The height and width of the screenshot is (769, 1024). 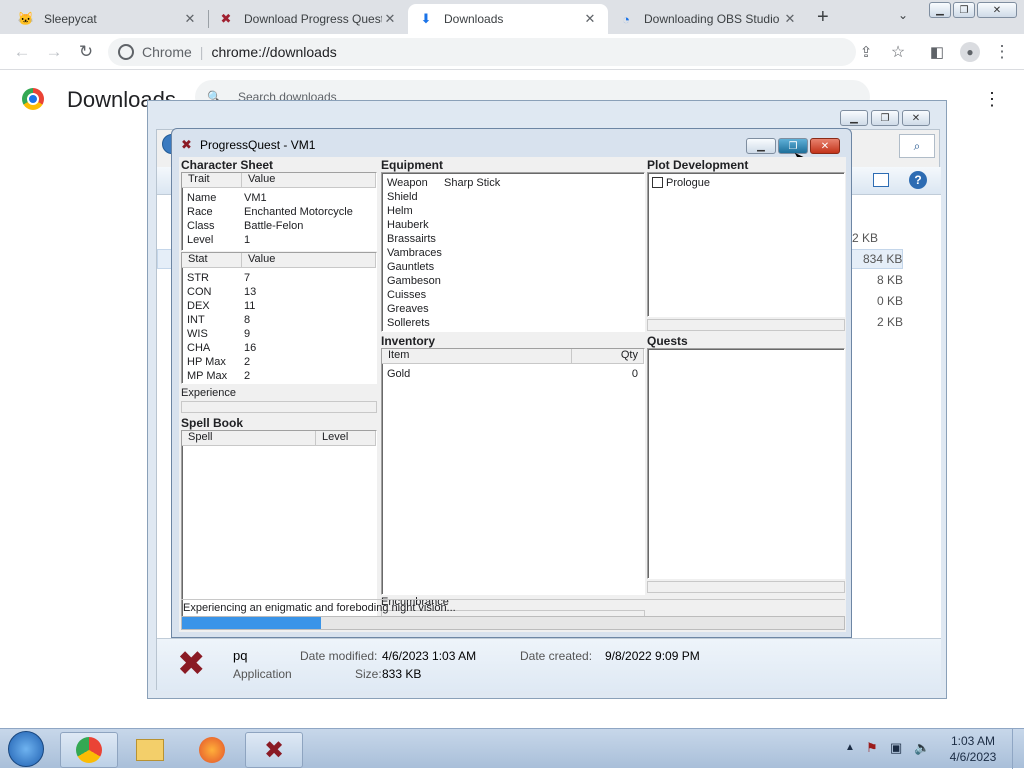 What do you see at coordinates (508, 19) in the screenshot?
I see `tab-downloads: ⬇ Downloads ✕` at bounding box center [508, 19].